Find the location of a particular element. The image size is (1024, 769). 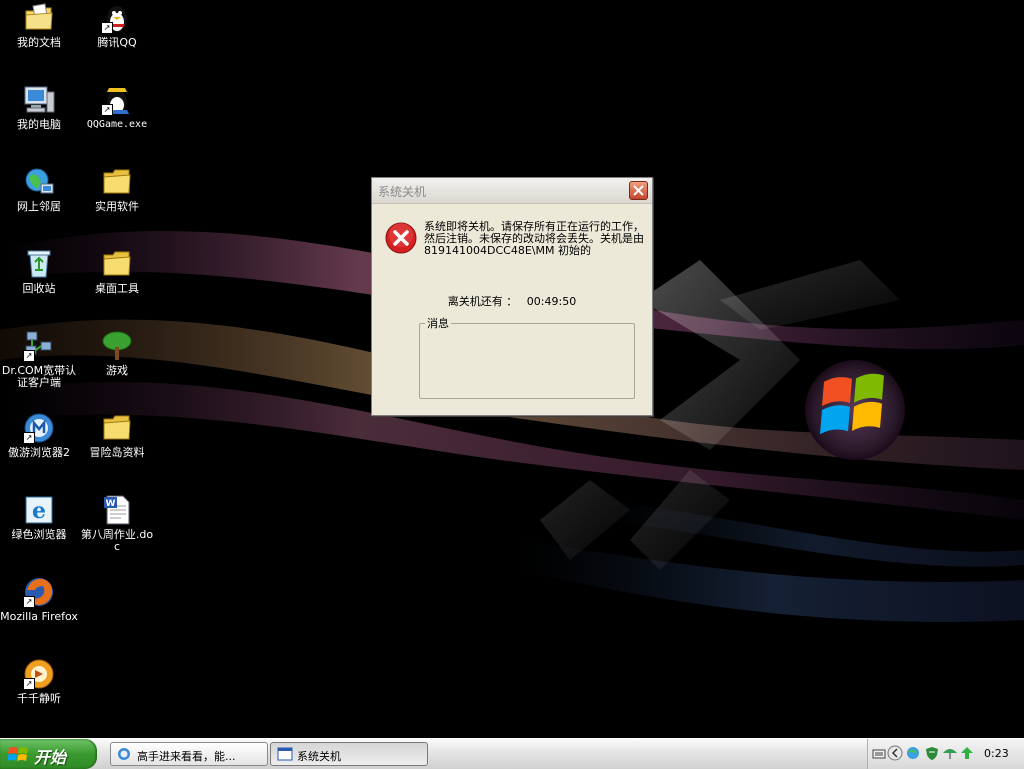

update-icon is located at coordinates (967, 753).